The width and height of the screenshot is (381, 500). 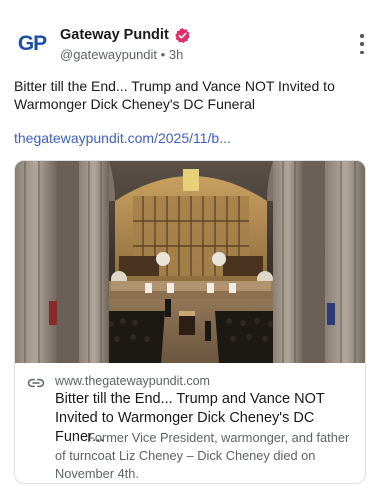 I want to click on link-icon, so click(x=36, y=383).